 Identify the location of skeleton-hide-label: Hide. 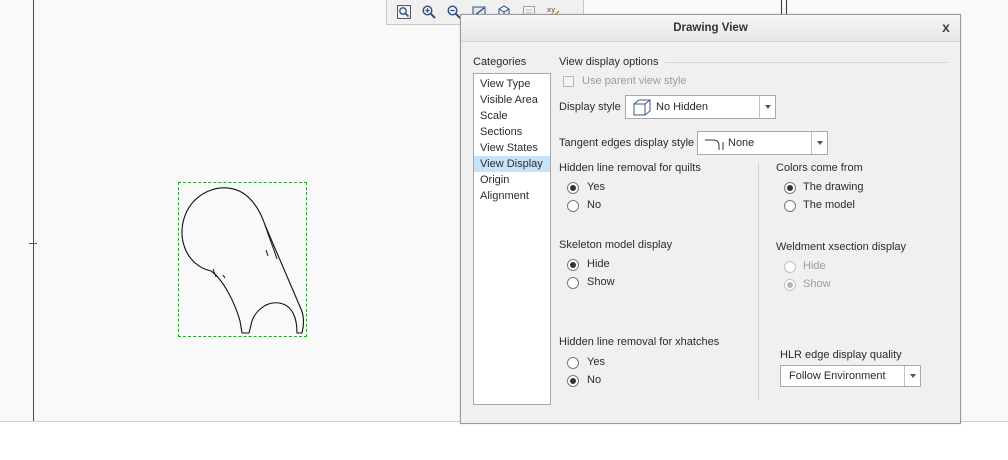
(598, 264).